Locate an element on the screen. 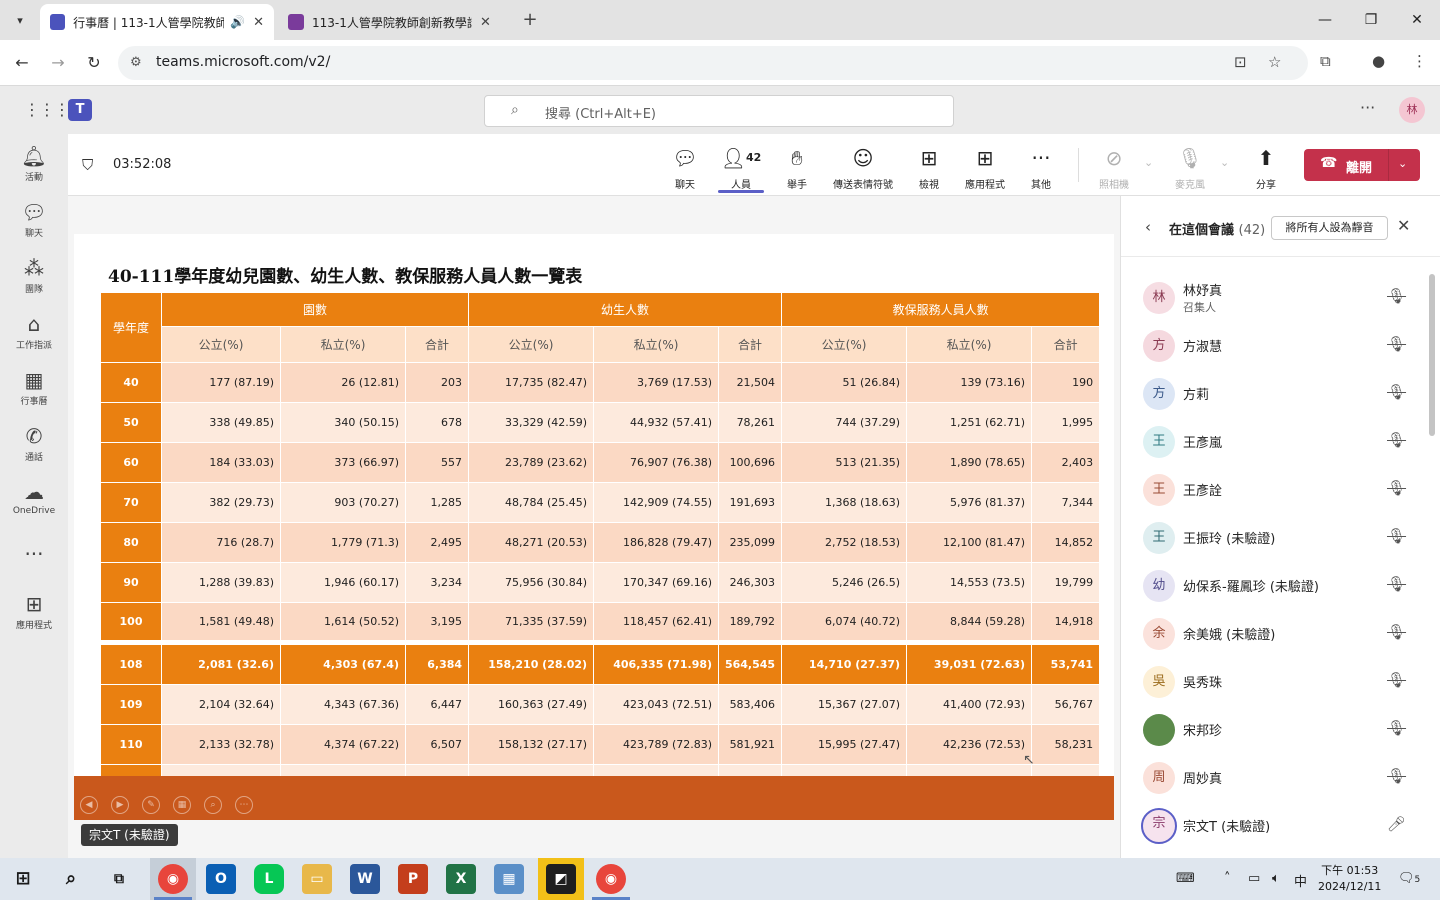 This screenshot has height=900, width=1440. restore-button: ❐ is located at coordinates (1371, 20).